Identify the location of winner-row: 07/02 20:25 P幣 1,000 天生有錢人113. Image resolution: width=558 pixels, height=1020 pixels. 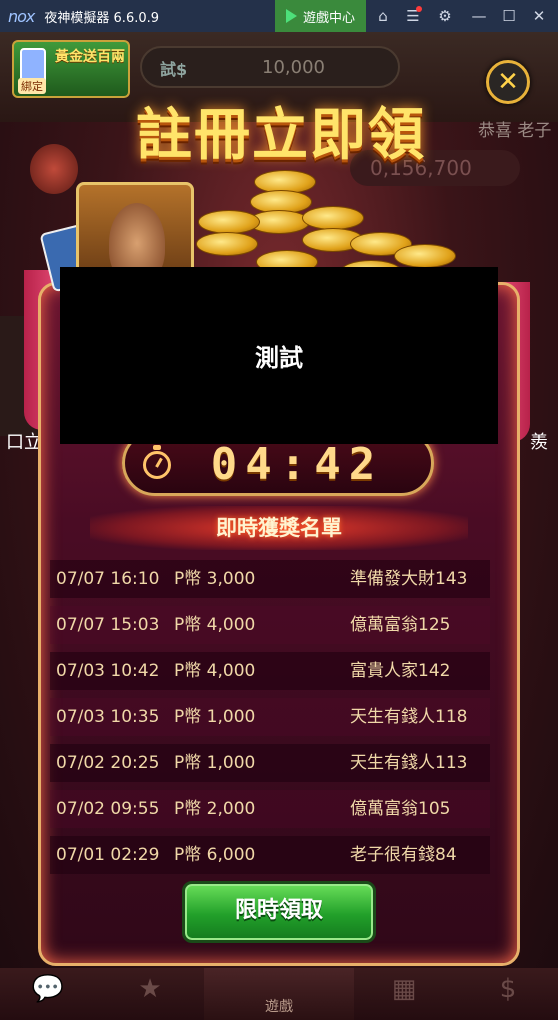
(279, 767).